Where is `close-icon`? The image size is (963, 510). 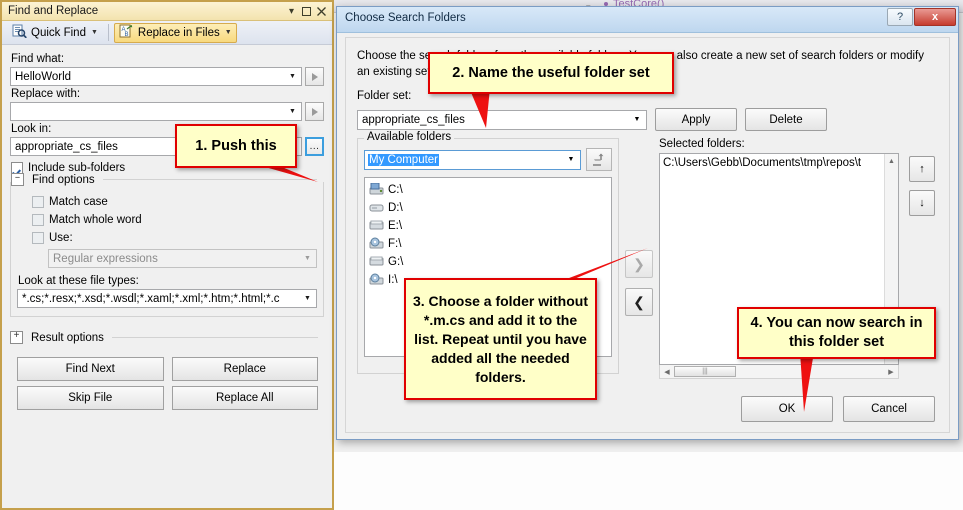
close-icon is located at coordinates (321, 11).